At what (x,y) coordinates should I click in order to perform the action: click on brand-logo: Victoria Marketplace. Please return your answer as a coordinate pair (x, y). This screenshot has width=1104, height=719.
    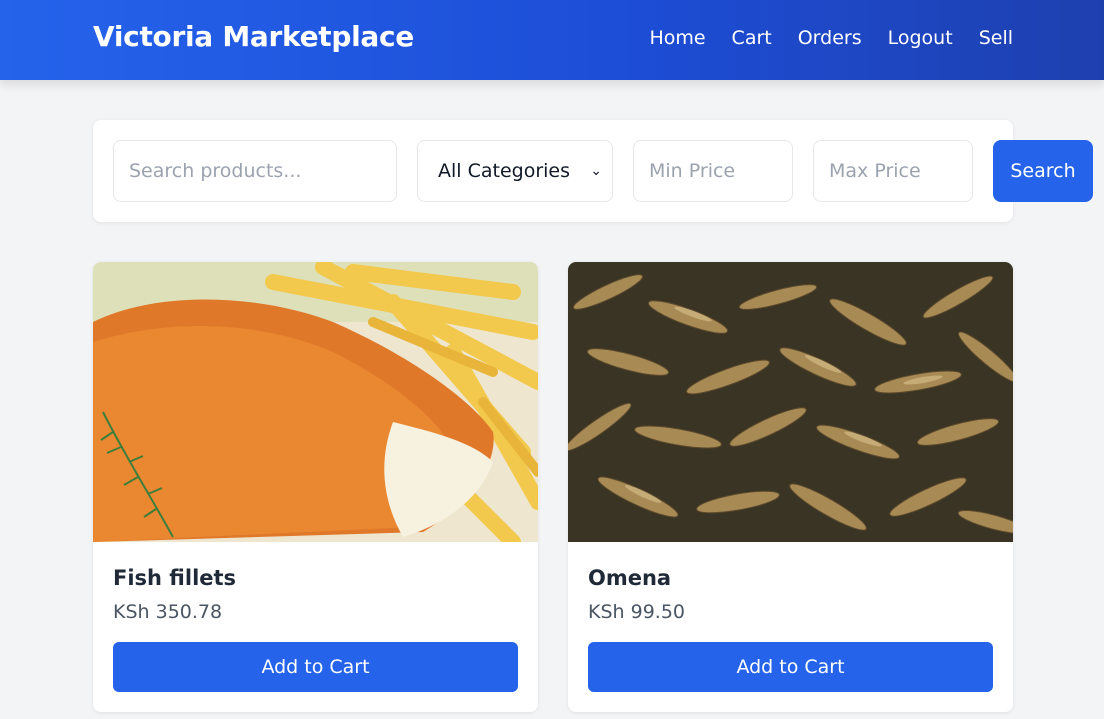
    Looking at the image, I should click on (253, 36).